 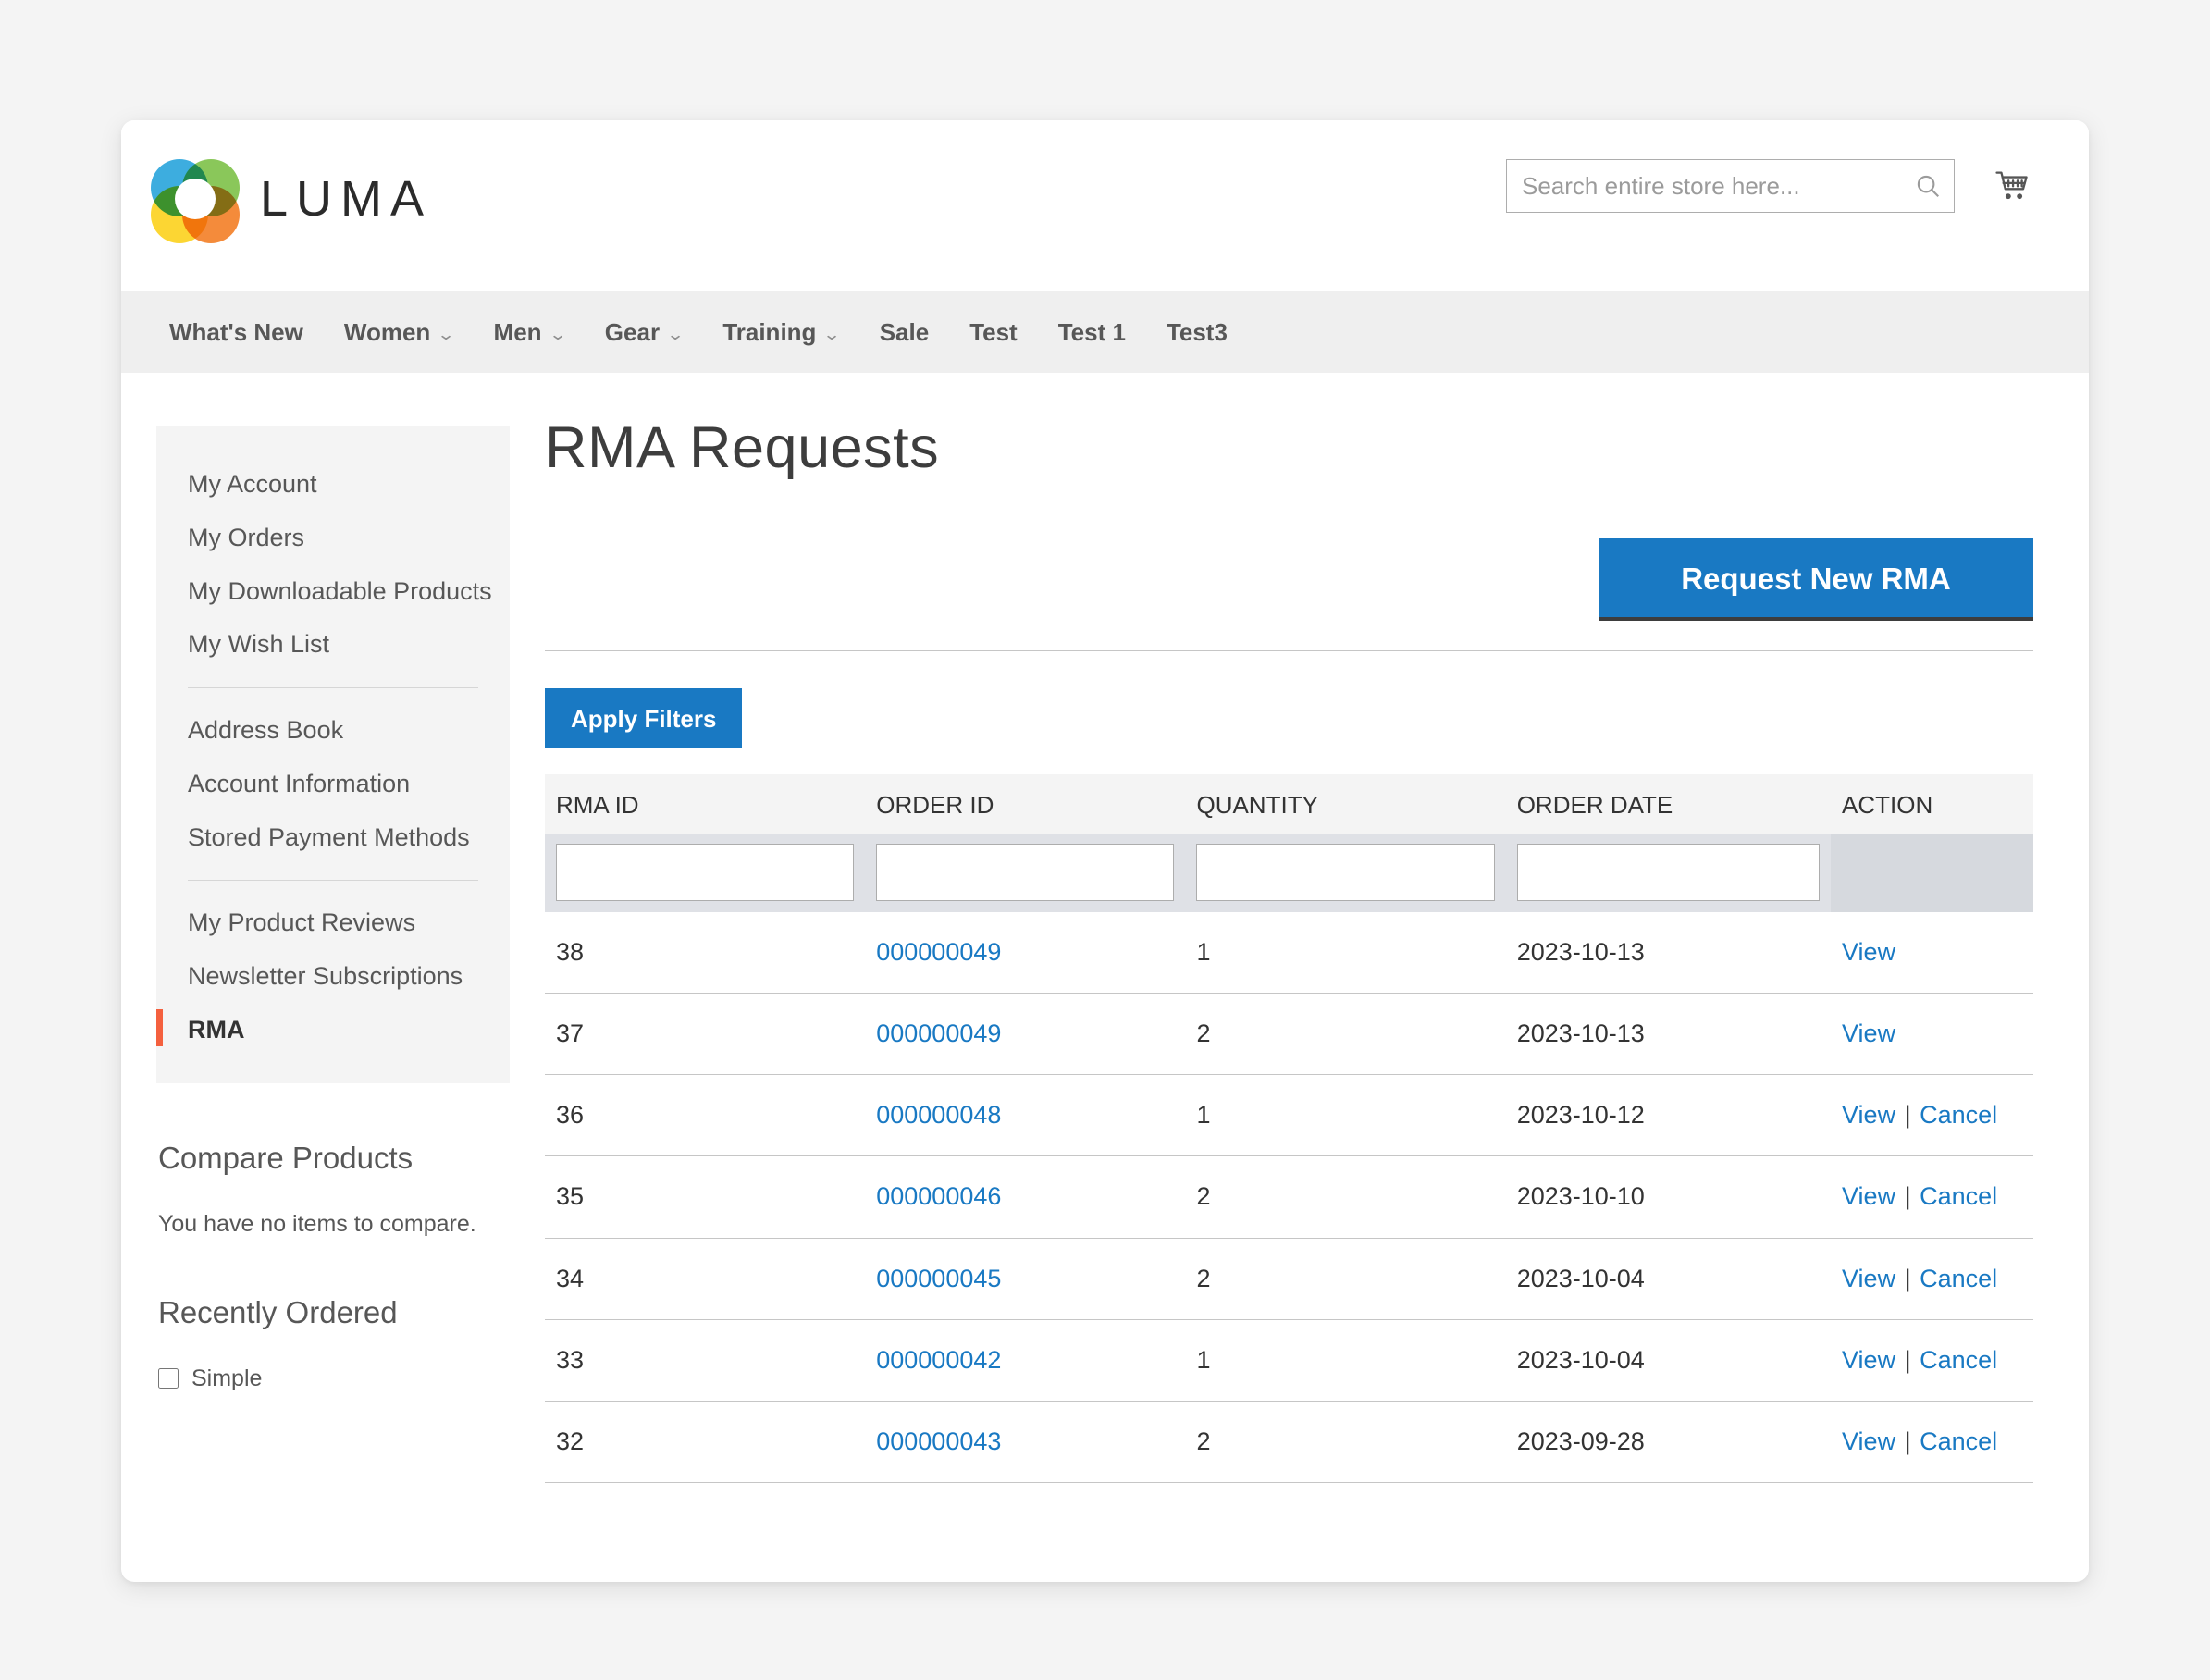 I want to click on filter-input-rma-id, so click(x=705, y=872).